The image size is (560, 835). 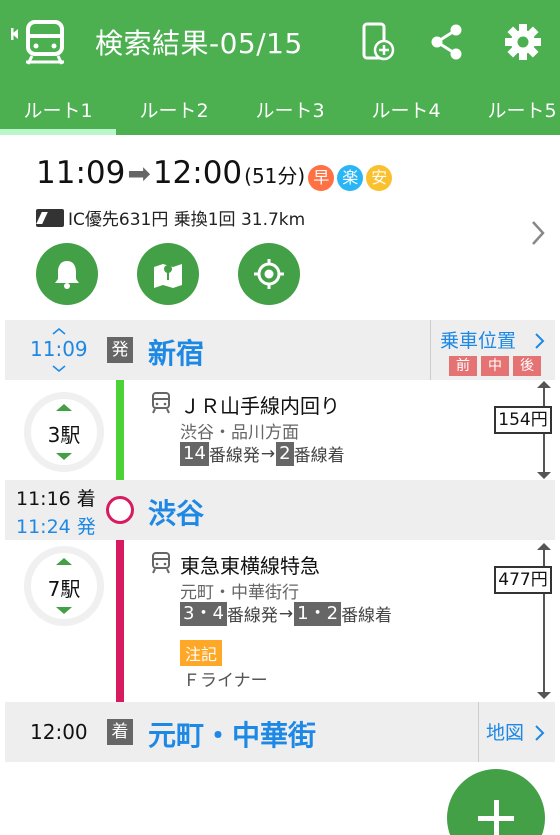 I want to click on easy-badge: 楽, so click(x=350, y=178).